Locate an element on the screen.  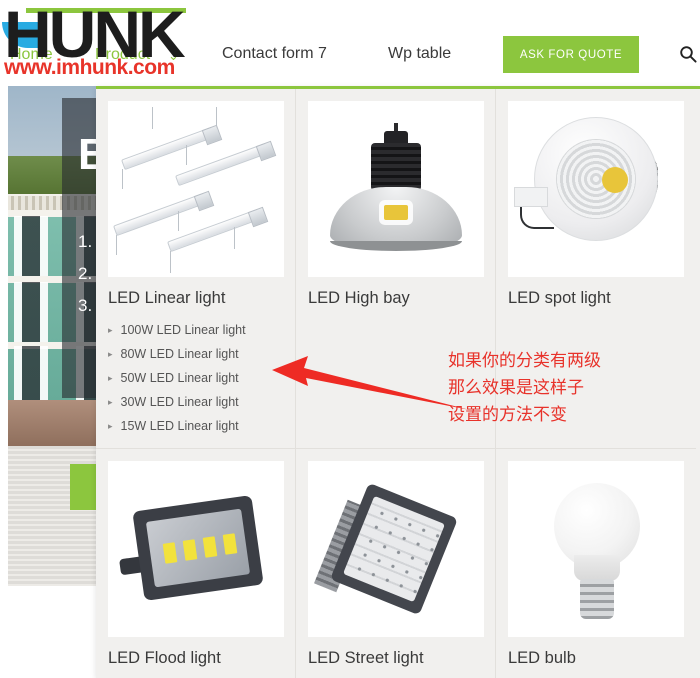
ask-for-quote-button: ASK FOR QUOTE is located at coordinates (571, 54).